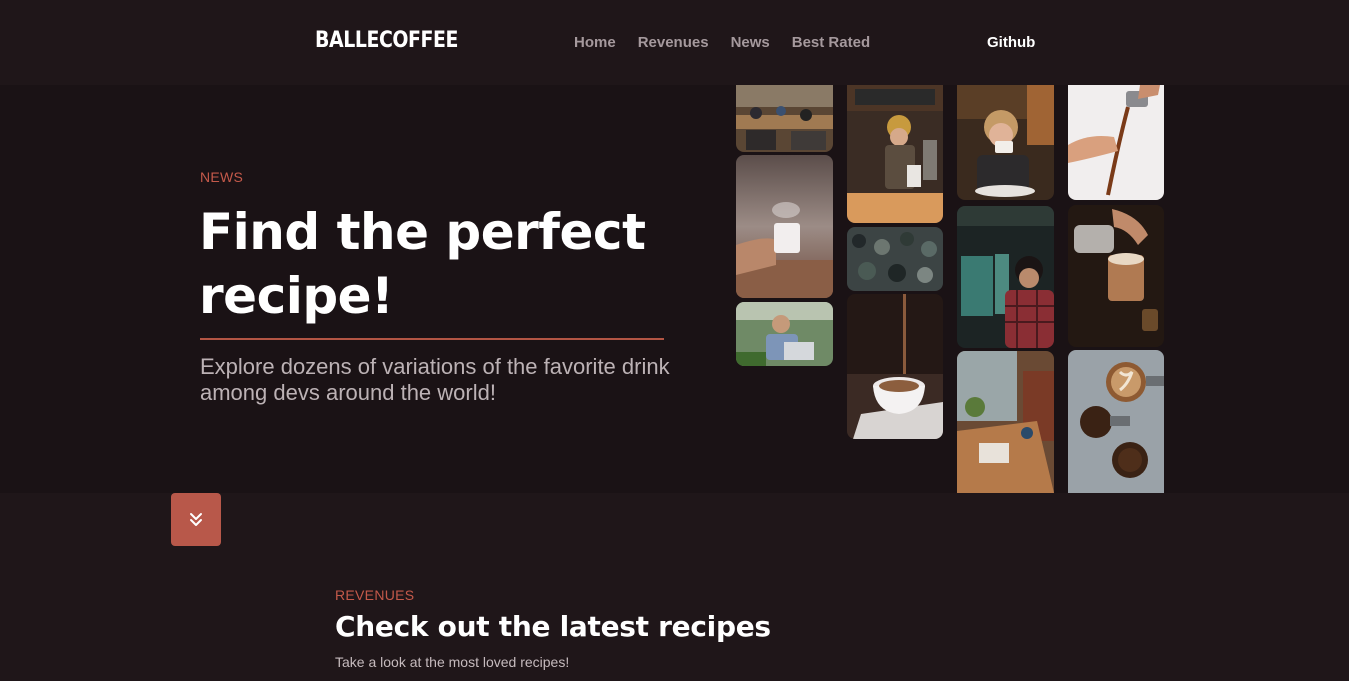 The width and height of the screenshot is (1349, 681). I want to click on barista-woman-photo, so click(895, 154).